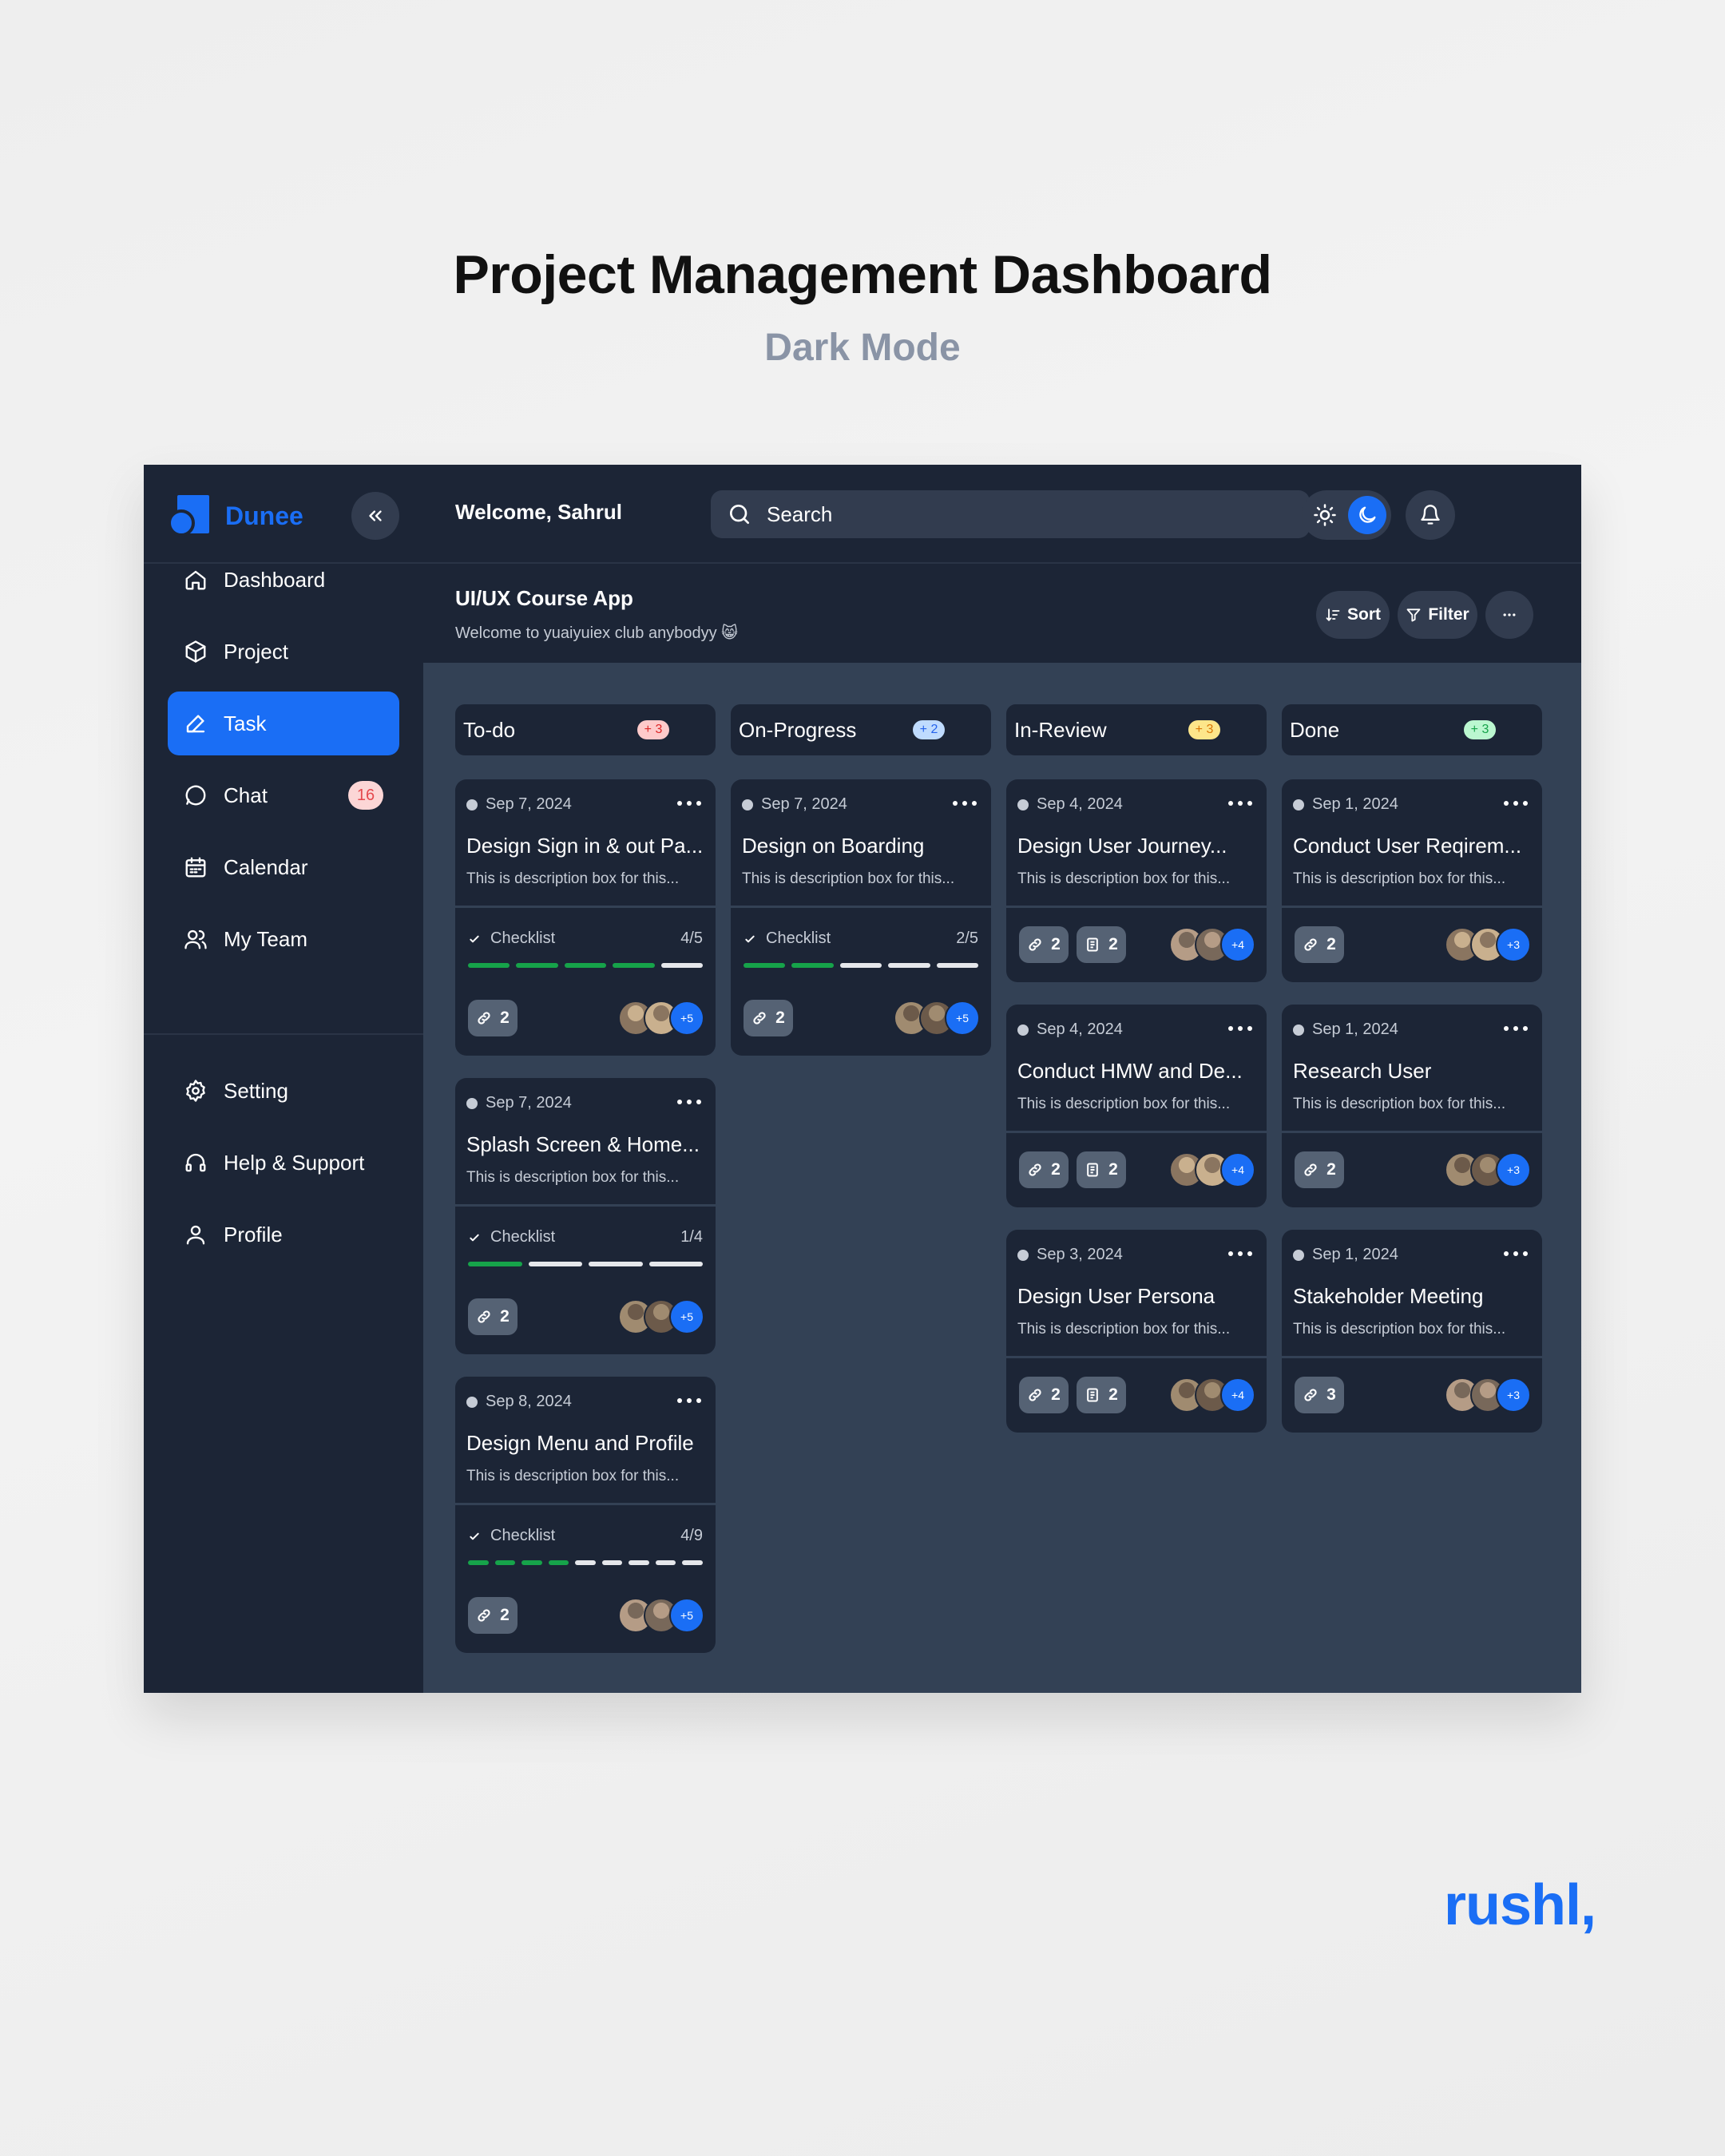  I want to click on notifications-button, so click(1431, 515).